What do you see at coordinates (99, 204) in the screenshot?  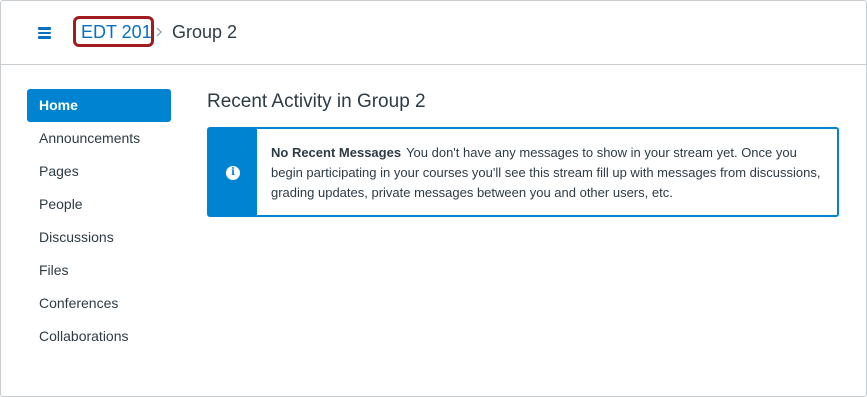 I see `nav-item-people: People` at bounding box center [99, 204].